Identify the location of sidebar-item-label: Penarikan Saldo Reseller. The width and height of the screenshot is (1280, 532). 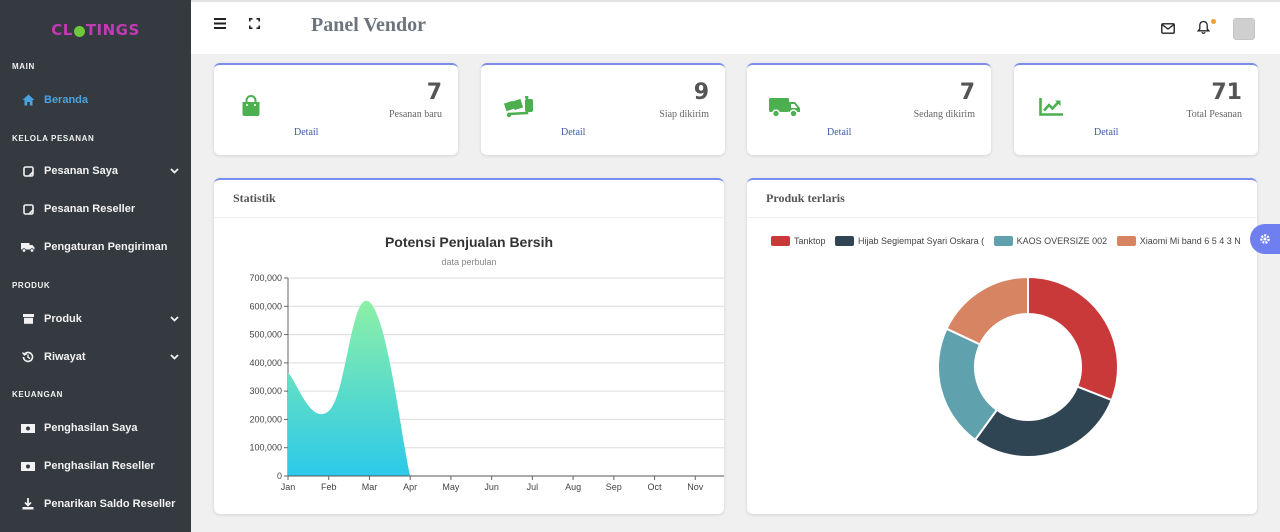
(110, 504).